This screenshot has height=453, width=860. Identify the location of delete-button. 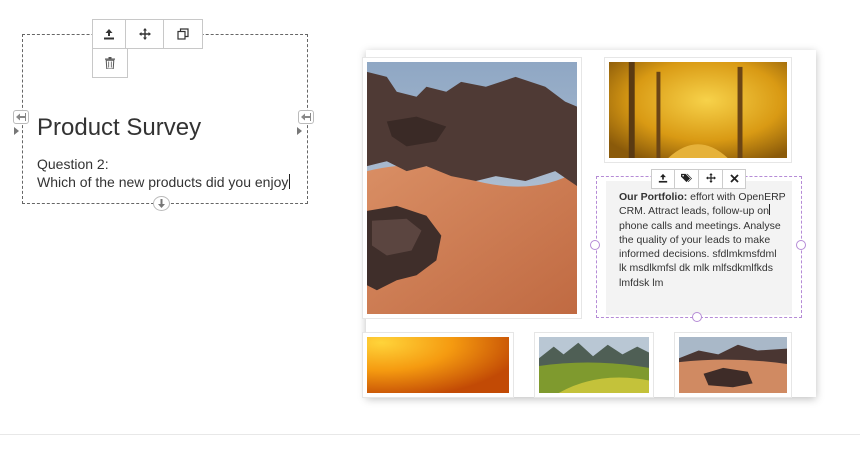
(110, 63).